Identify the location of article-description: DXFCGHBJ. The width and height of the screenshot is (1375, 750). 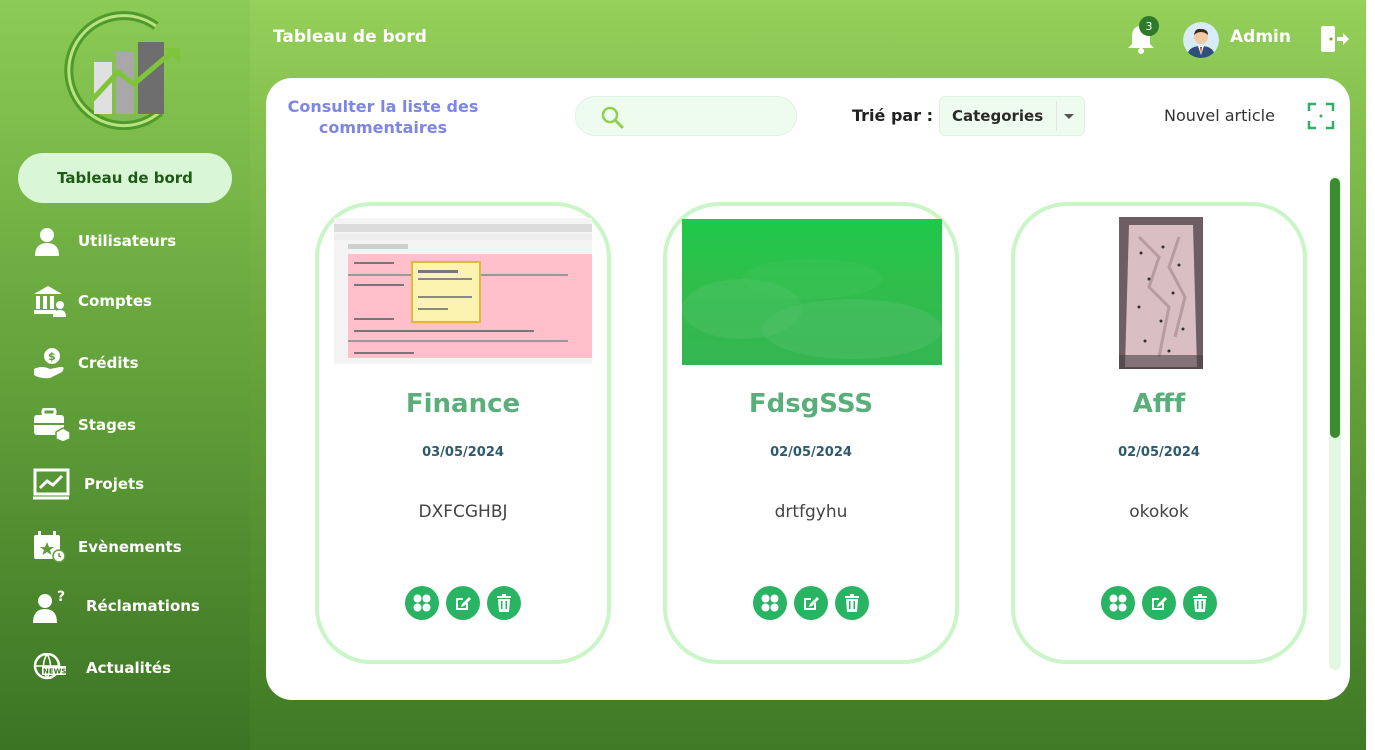
(463, 512).